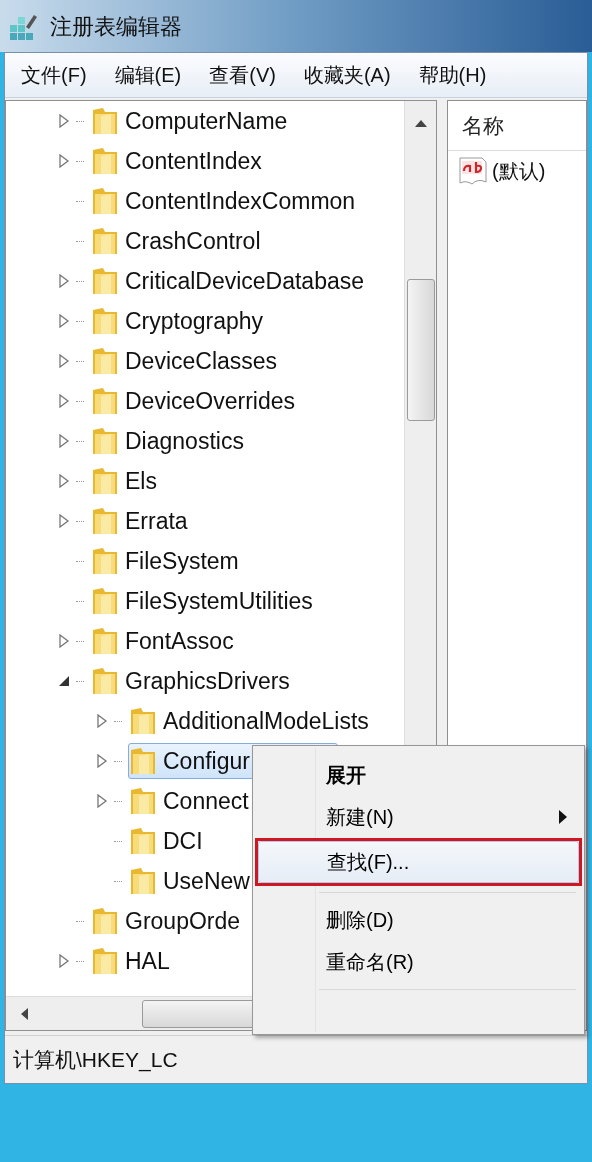 This screenshot has width=592, height=1162. I want to click on tree-item: Diagnostics, so click(171, 441).